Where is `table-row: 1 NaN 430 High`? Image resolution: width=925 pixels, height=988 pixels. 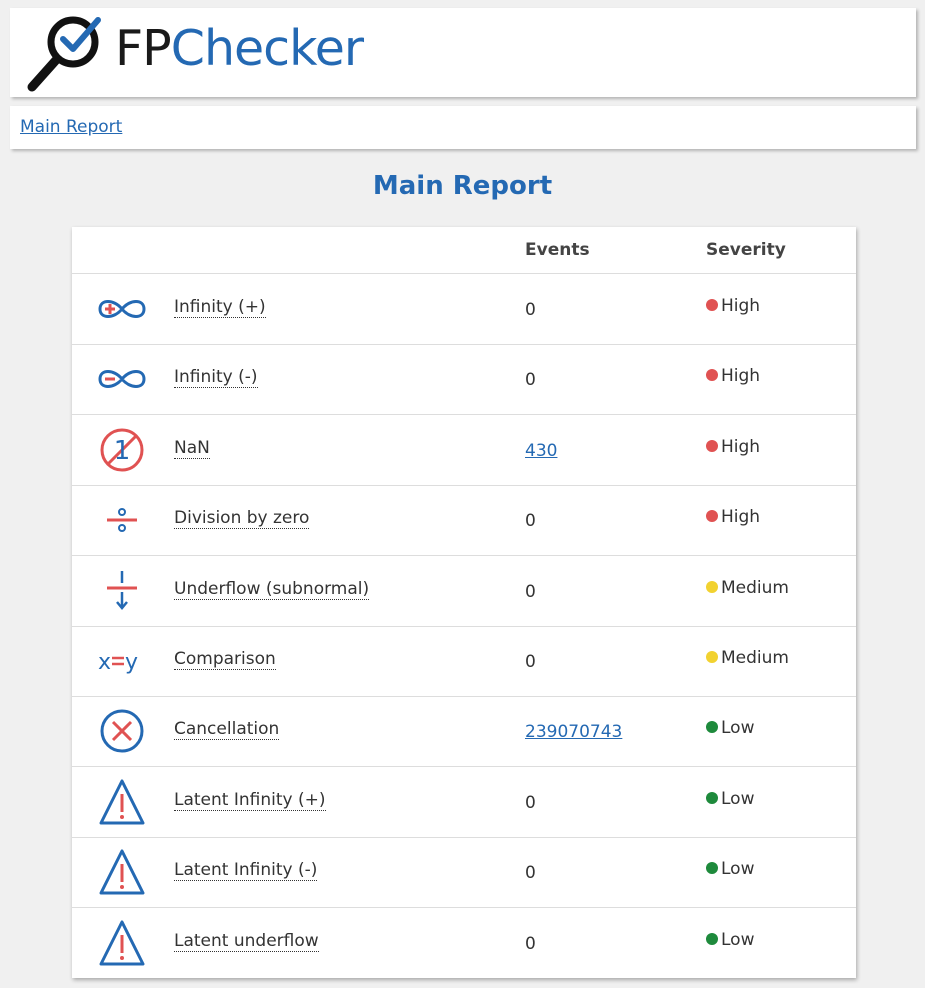
table-row: 1 NaN 430 High is located at coordinates (464, 450).